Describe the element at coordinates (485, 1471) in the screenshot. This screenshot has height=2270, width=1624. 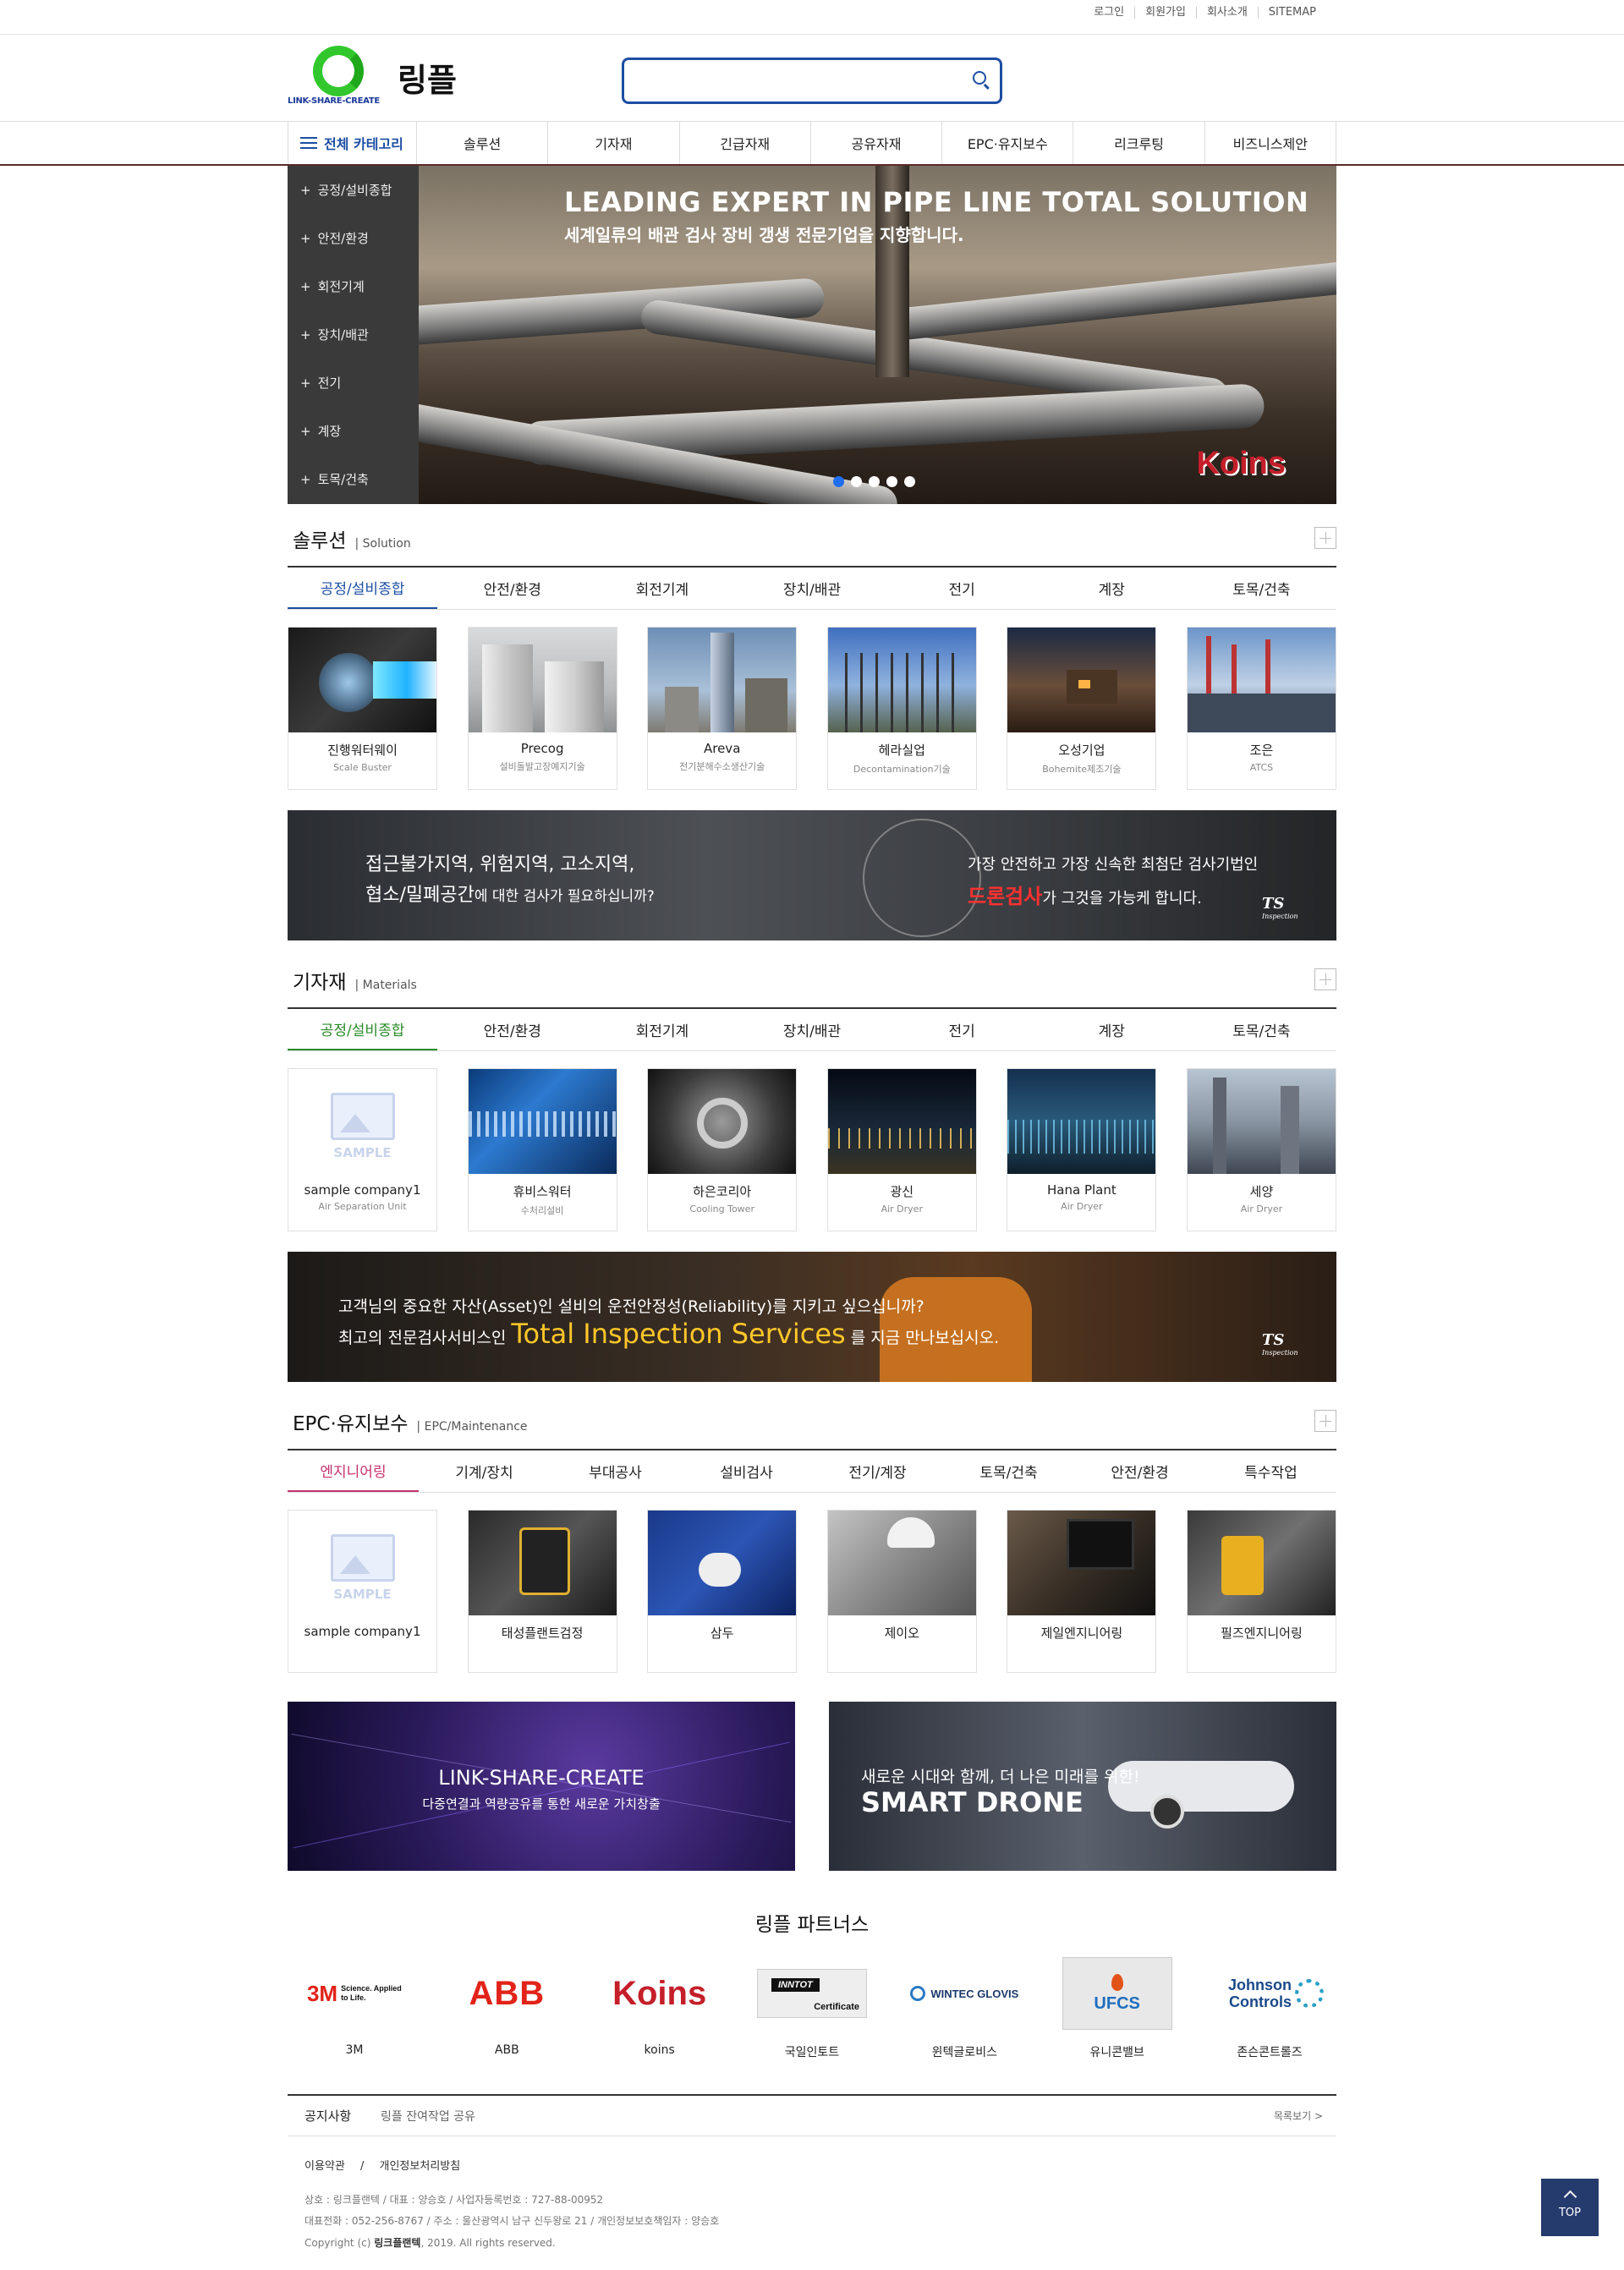
I see `tab: 기계/장치` at that location.